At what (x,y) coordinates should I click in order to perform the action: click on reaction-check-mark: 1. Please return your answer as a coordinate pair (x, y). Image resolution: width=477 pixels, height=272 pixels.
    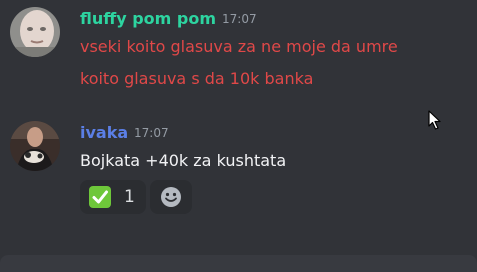
    Looking at the image, I should click on (113, 197).